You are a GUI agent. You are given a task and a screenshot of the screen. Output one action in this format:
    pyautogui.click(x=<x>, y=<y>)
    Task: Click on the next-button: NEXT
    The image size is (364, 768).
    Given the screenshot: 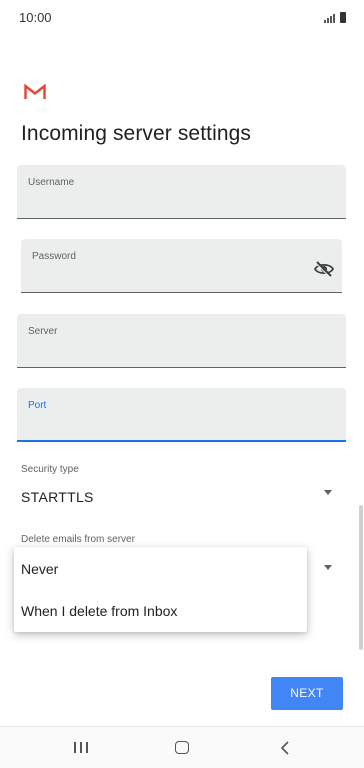 What is the action you would take?
    pyautogui.click(x=307, y=693)
    